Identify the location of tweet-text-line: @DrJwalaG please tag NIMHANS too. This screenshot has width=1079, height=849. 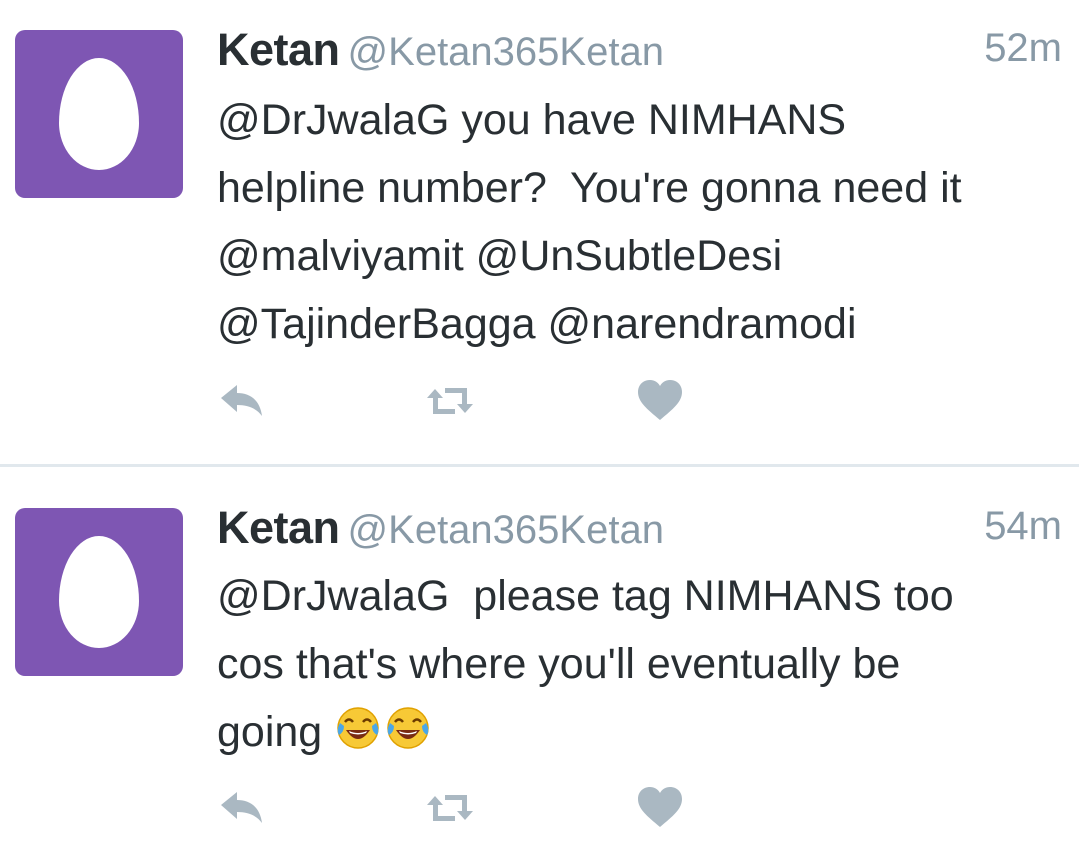
(585, 596).